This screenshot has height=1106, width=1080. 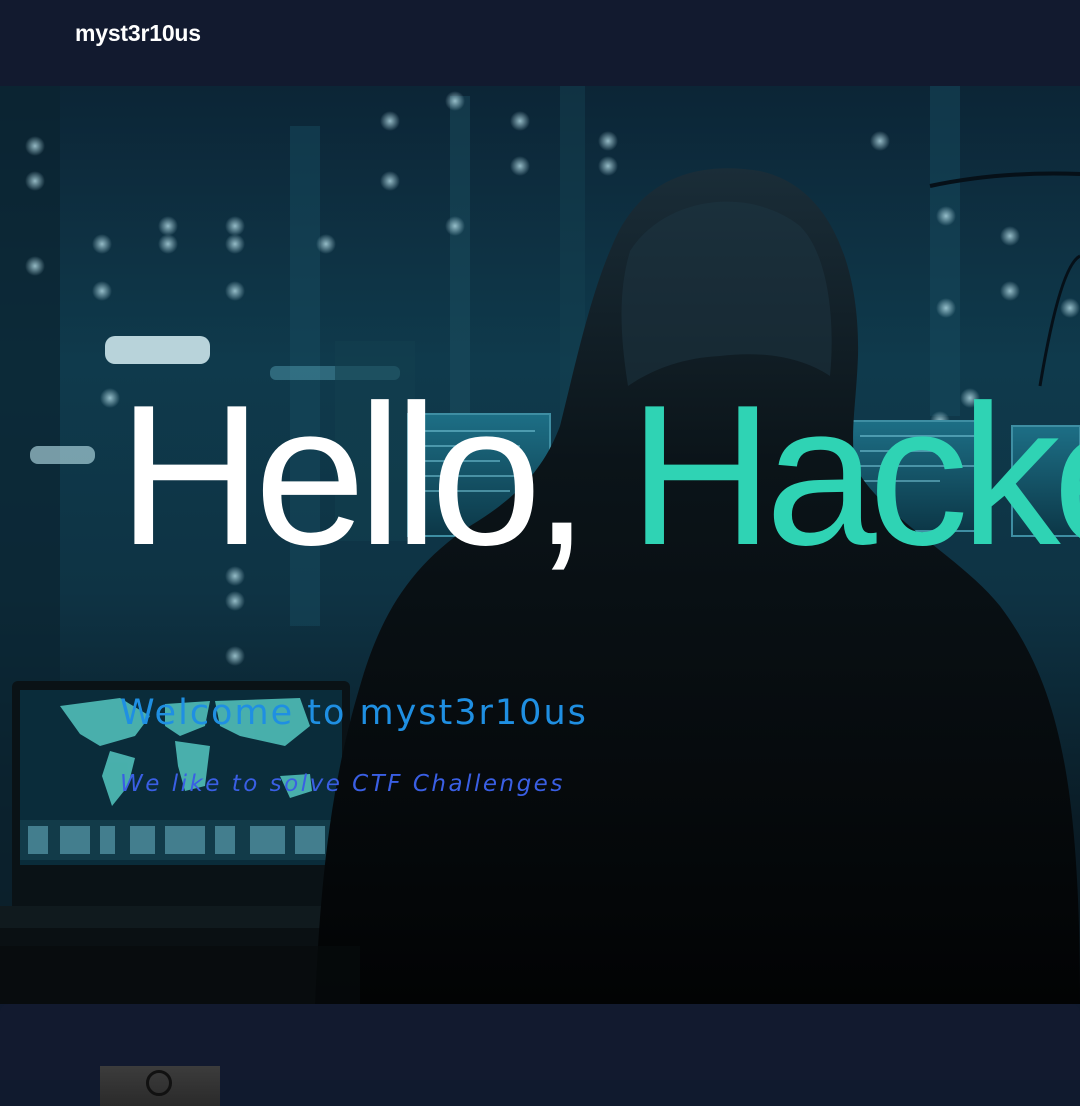 I want to click on brand-logo-link: myst3r10us, so click(x=138, y=33).